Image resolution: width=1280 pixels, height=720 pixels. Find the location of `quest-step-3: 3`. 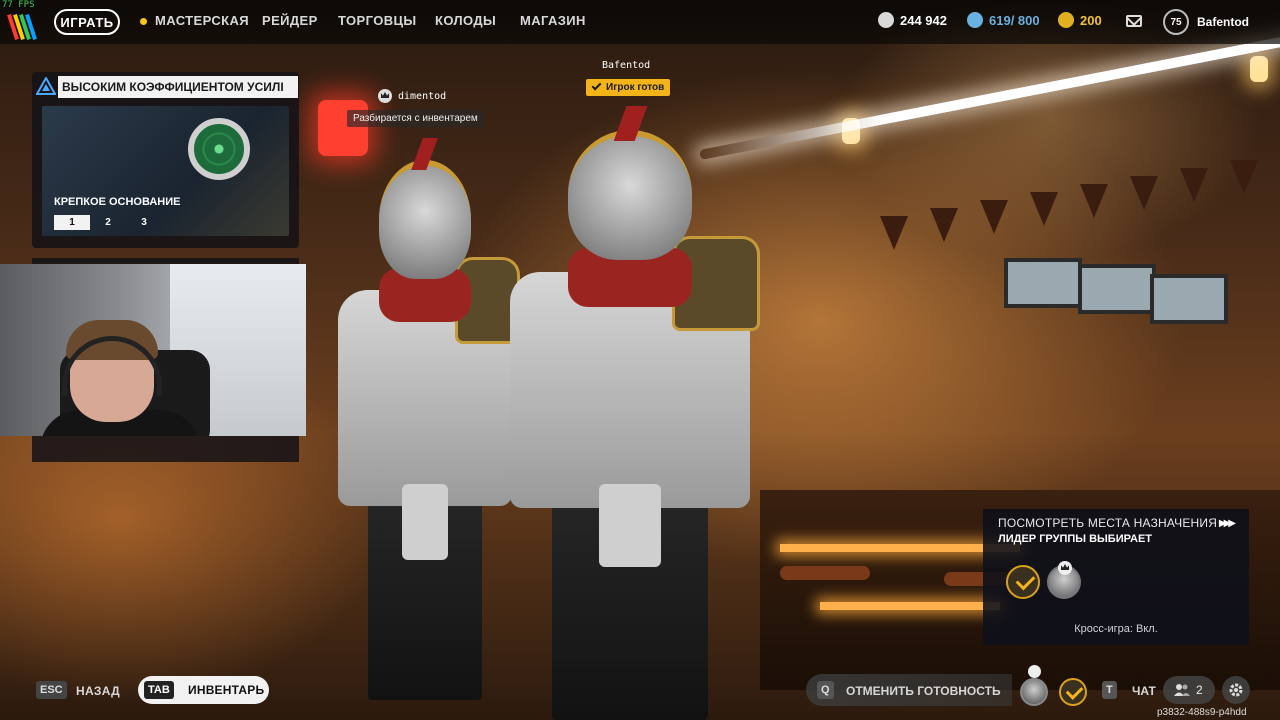

quest-step-3: 3 is located at coordinates (144, 222).